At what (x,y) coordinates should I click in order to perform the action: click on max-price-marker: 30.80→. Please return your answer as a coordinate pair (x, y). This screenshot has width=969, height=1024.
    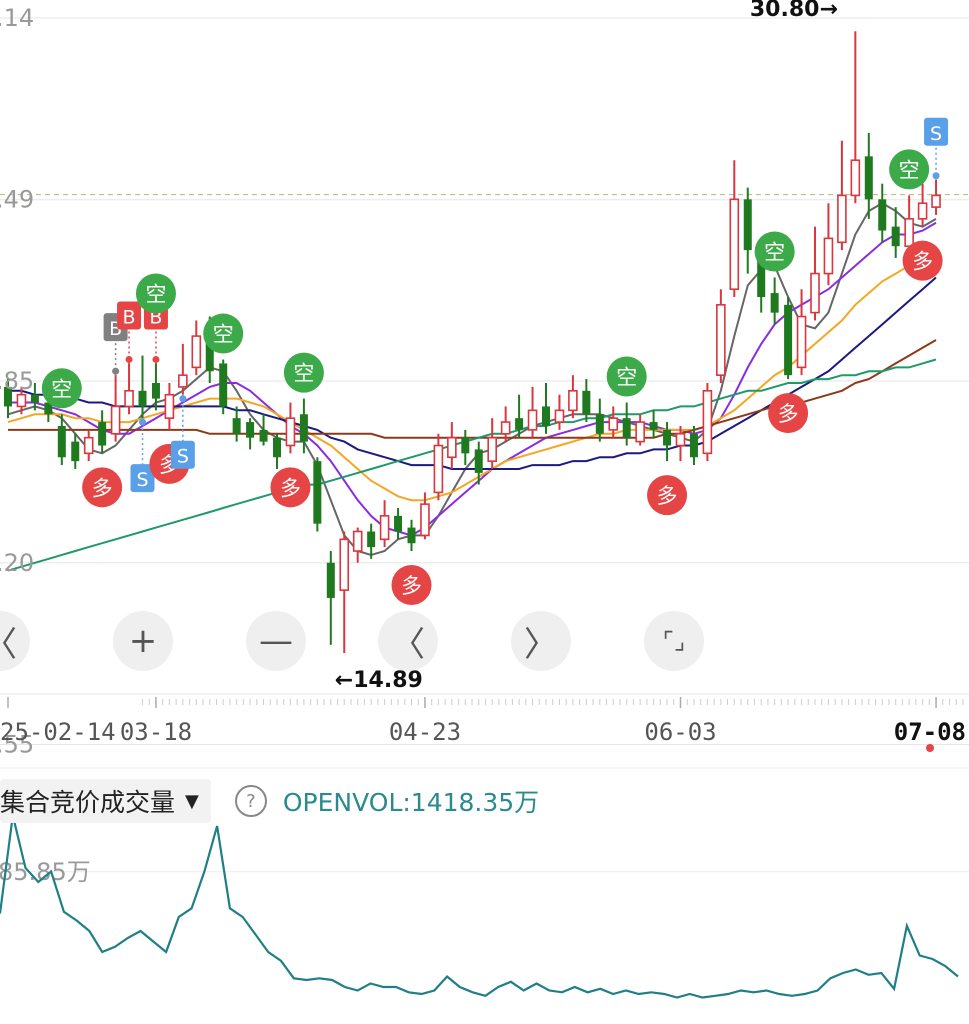
    Looking at the image, I should click on (794, 11).